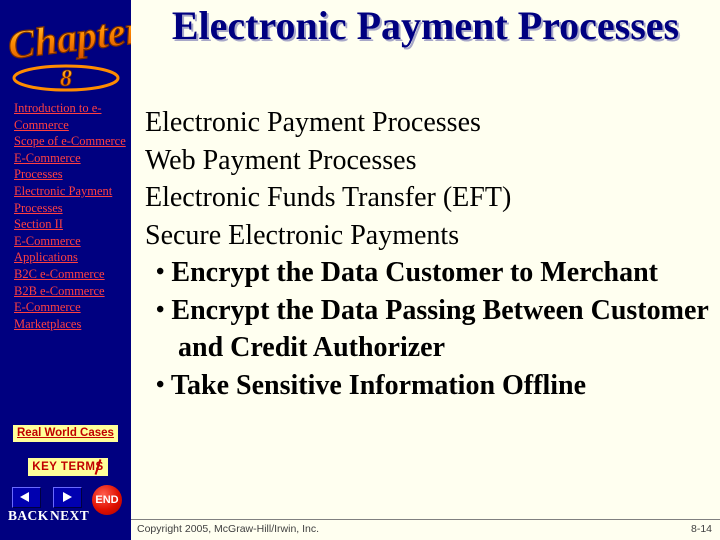 This screenshot has height=540, width=720. What do you see at coordinates (425, 25) in the screenshot?
I see `page-title: Electronic Payment Processes` at bounding box center [425, 25].